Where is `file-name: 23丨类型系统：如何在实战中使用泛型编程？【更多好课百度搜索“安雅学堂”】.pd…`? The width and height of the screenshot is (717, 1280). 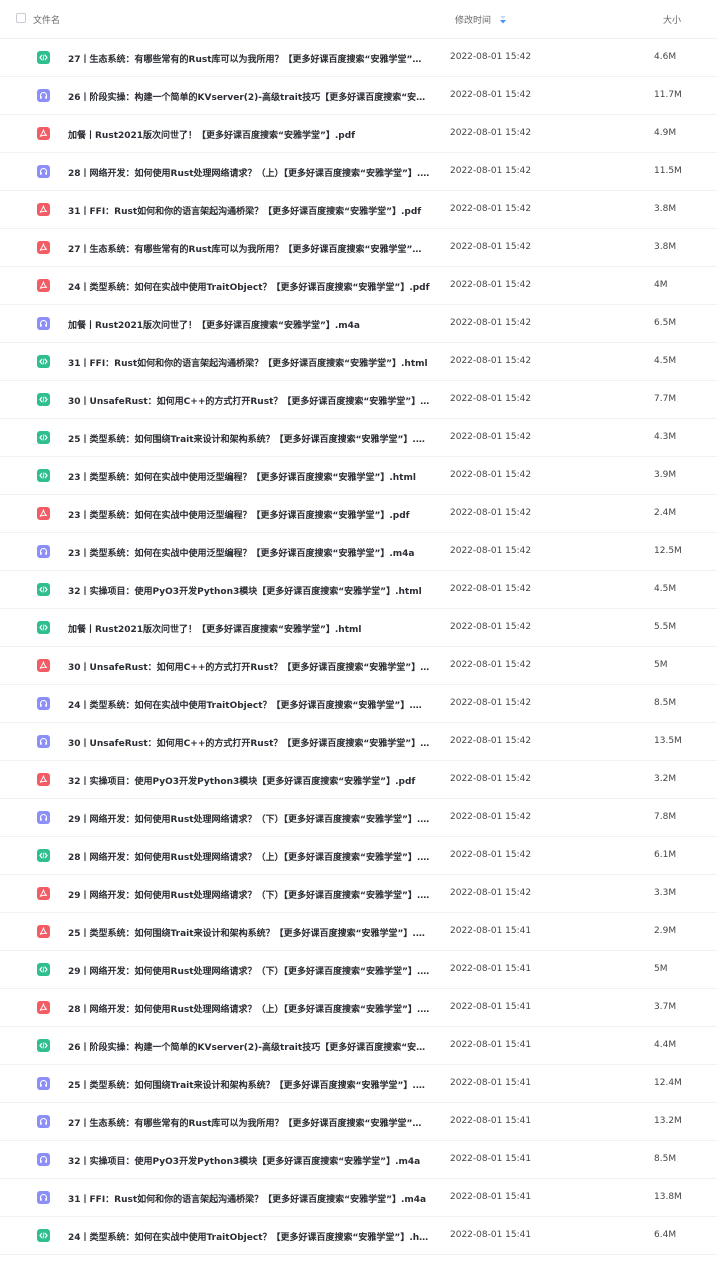
file-name: 23丨类型系统：如何在实战中使用泛型编程？【更多好课百度搜索“安雅学堂”】.pd… is located at coordinates (249, 514).